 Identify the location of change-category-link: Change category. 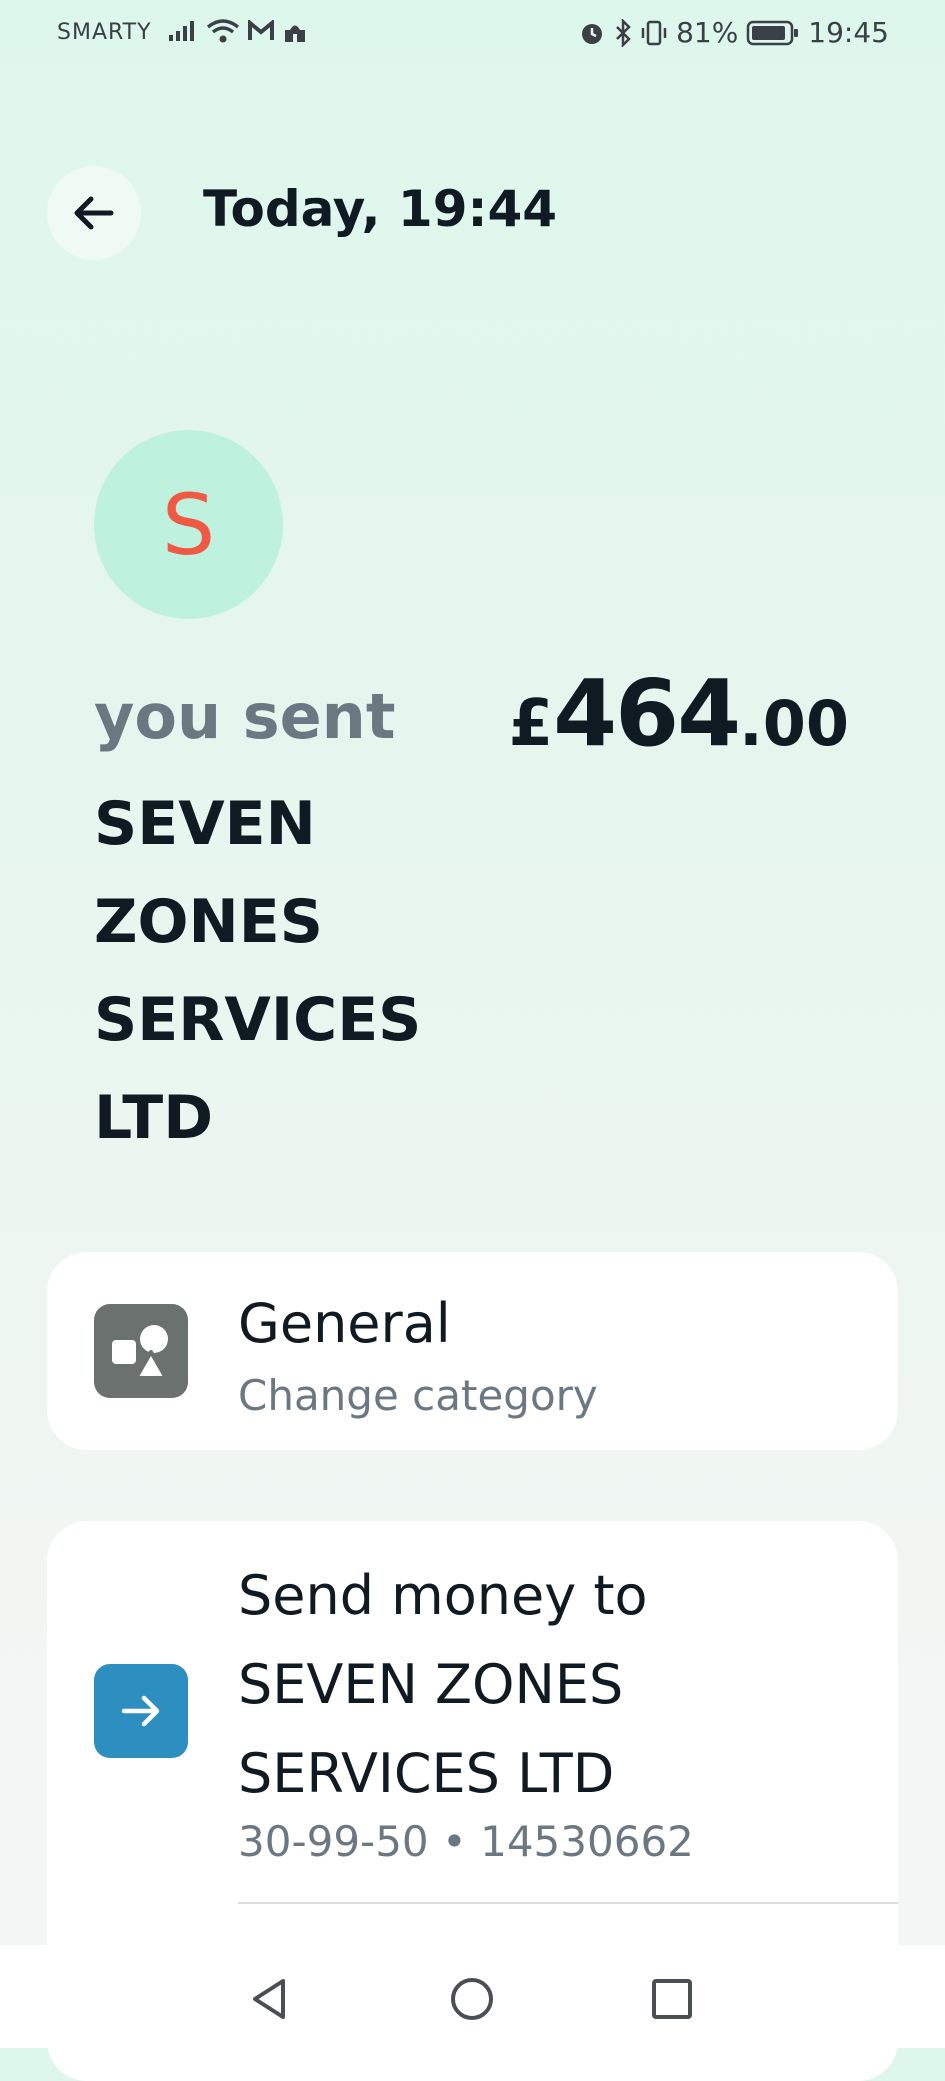
(418, 1395).